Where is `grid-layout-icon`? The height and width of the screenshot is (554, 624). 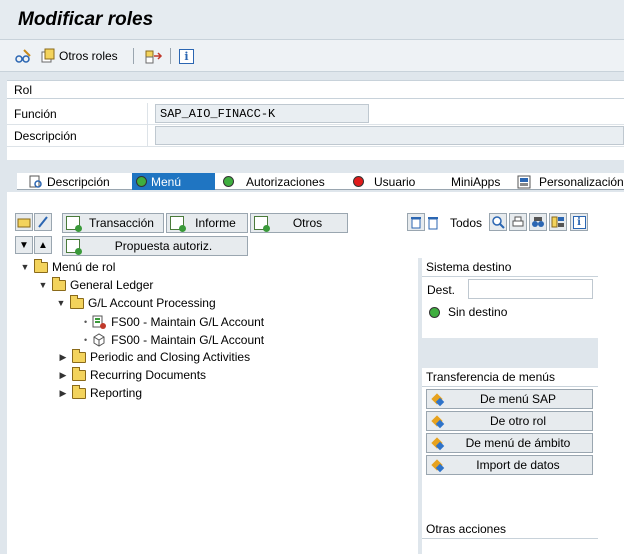
grid-layout-icon is located at coordinates (557, 222).